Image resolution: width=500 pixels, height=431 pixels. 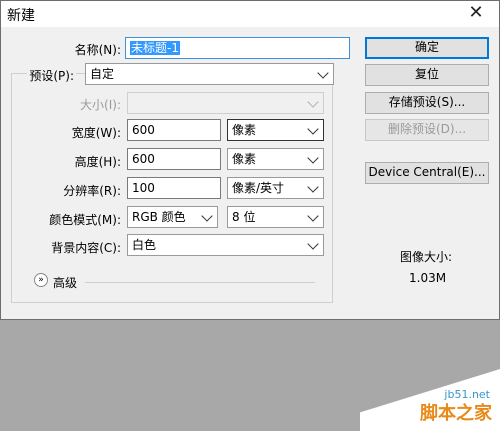 I want to click on height-unit-select: 像素, so click(x=275, y=159).